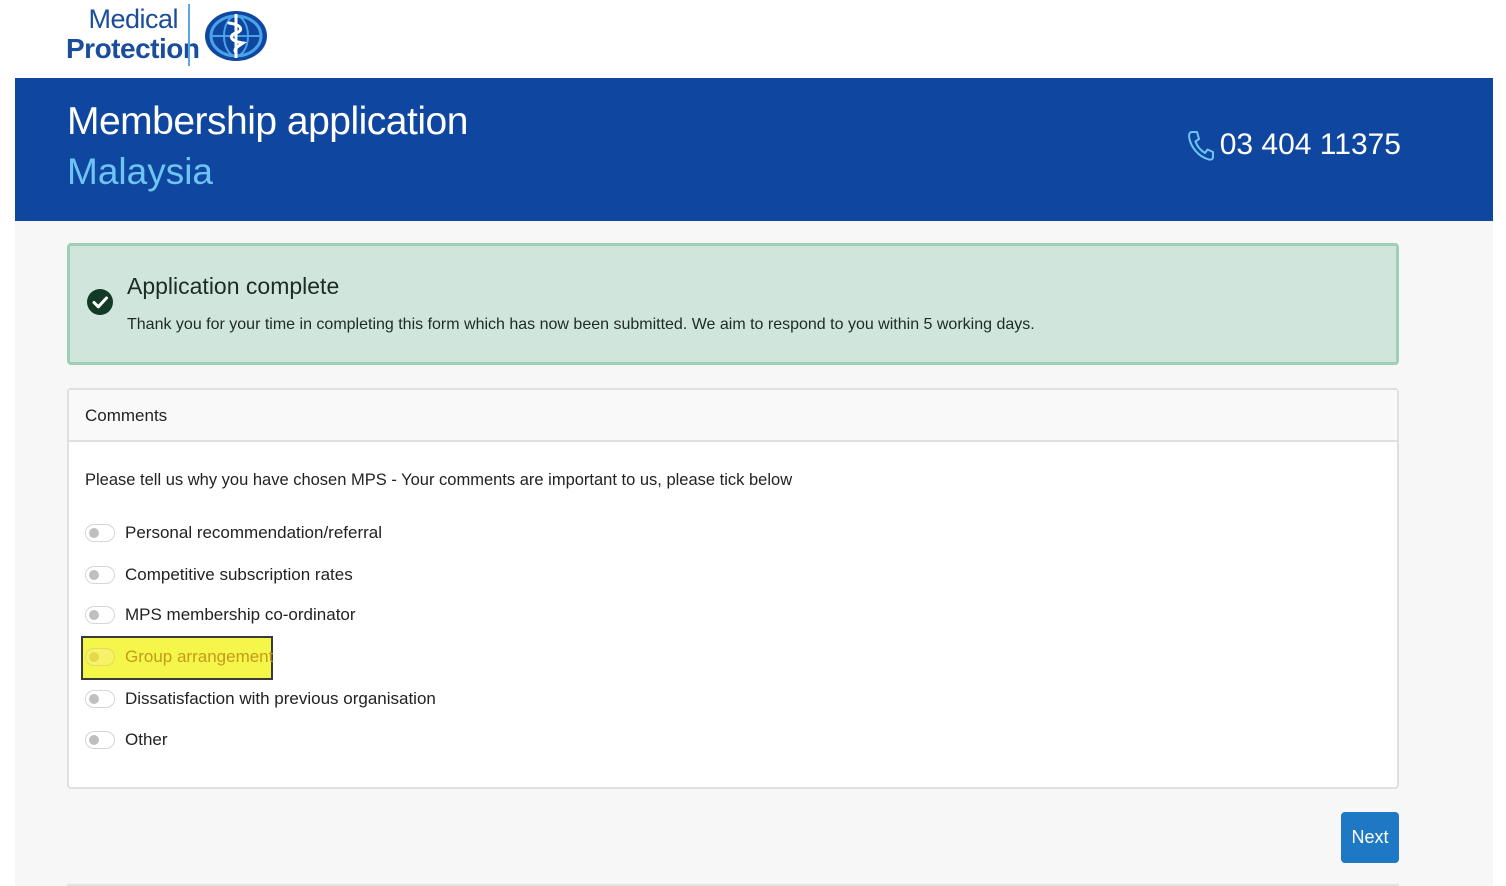 This screenshot has width=1506, height=886. What do you see at coordinates (254, 532) in the screenshot?
I see `option-label: Personal recommendation/referral` at bounding box center [254, 532].